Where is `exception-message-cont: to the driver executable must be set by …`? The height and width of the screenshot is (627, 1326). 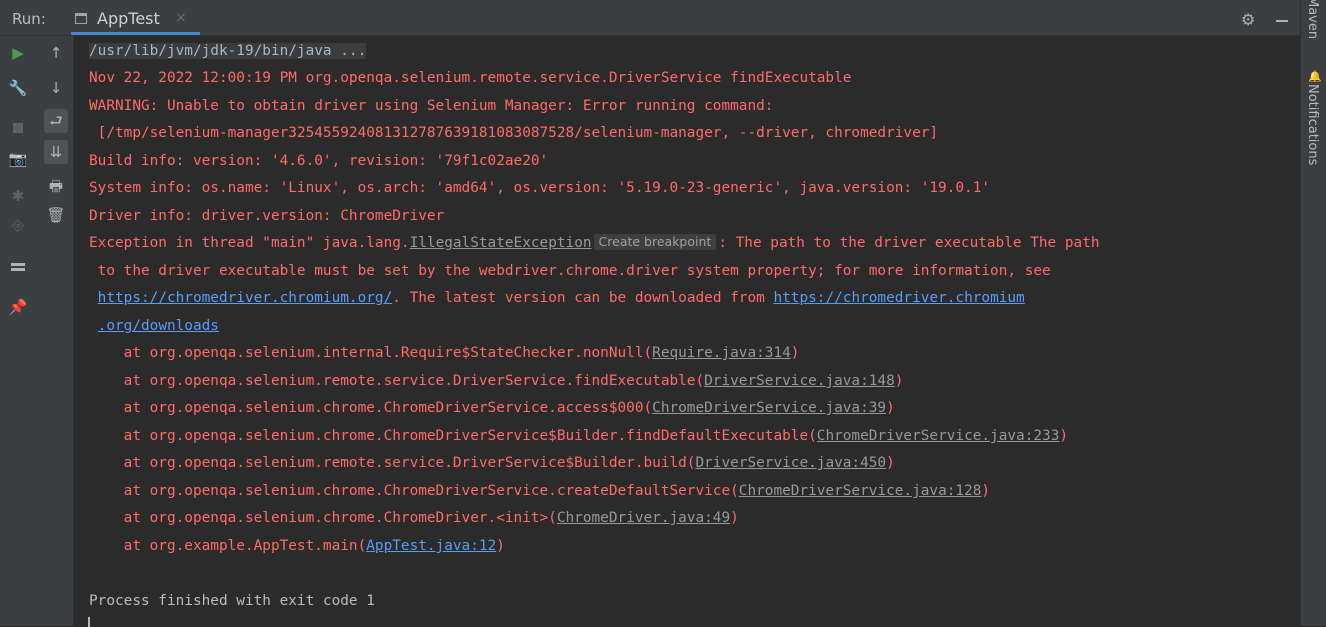
exception-message-cont: to the driver executable must be set by … is located at coordinates (570, 271).